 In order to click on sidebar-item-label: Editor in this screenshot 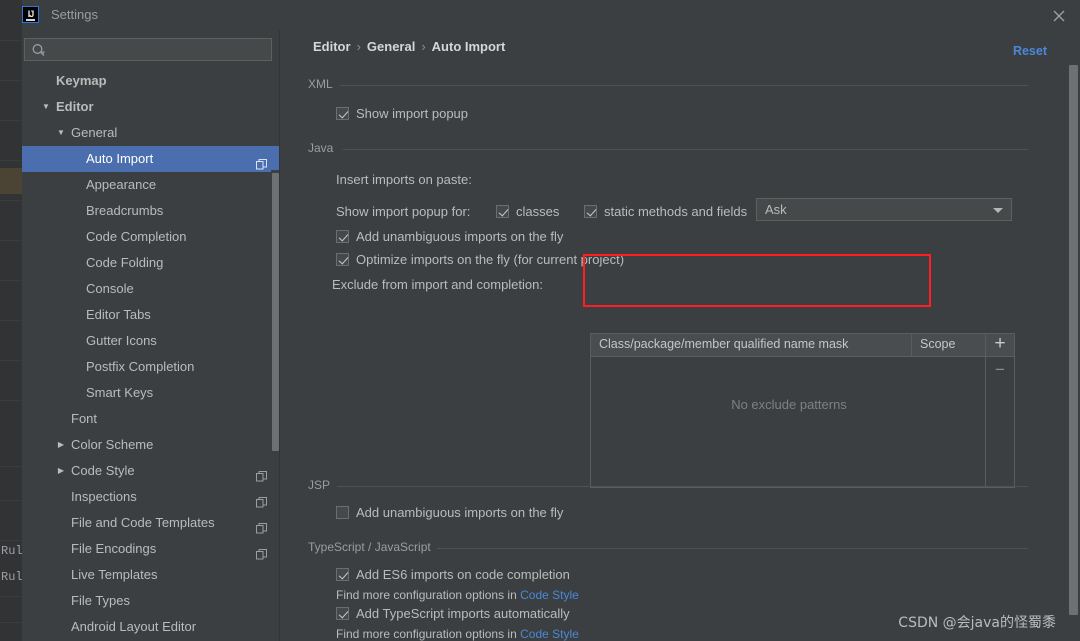, I will do `click(75, 106)`.